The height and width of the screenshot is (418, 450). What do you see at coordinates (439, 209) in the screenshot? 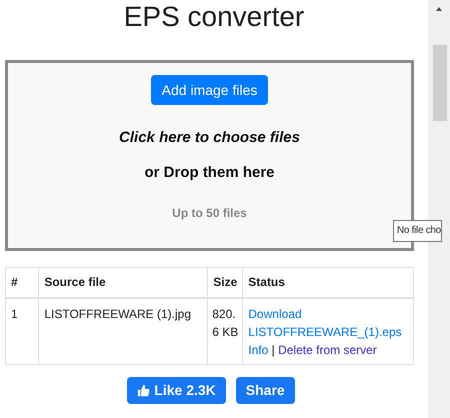
I see `scrollbar` at bounding box center [439, 209].